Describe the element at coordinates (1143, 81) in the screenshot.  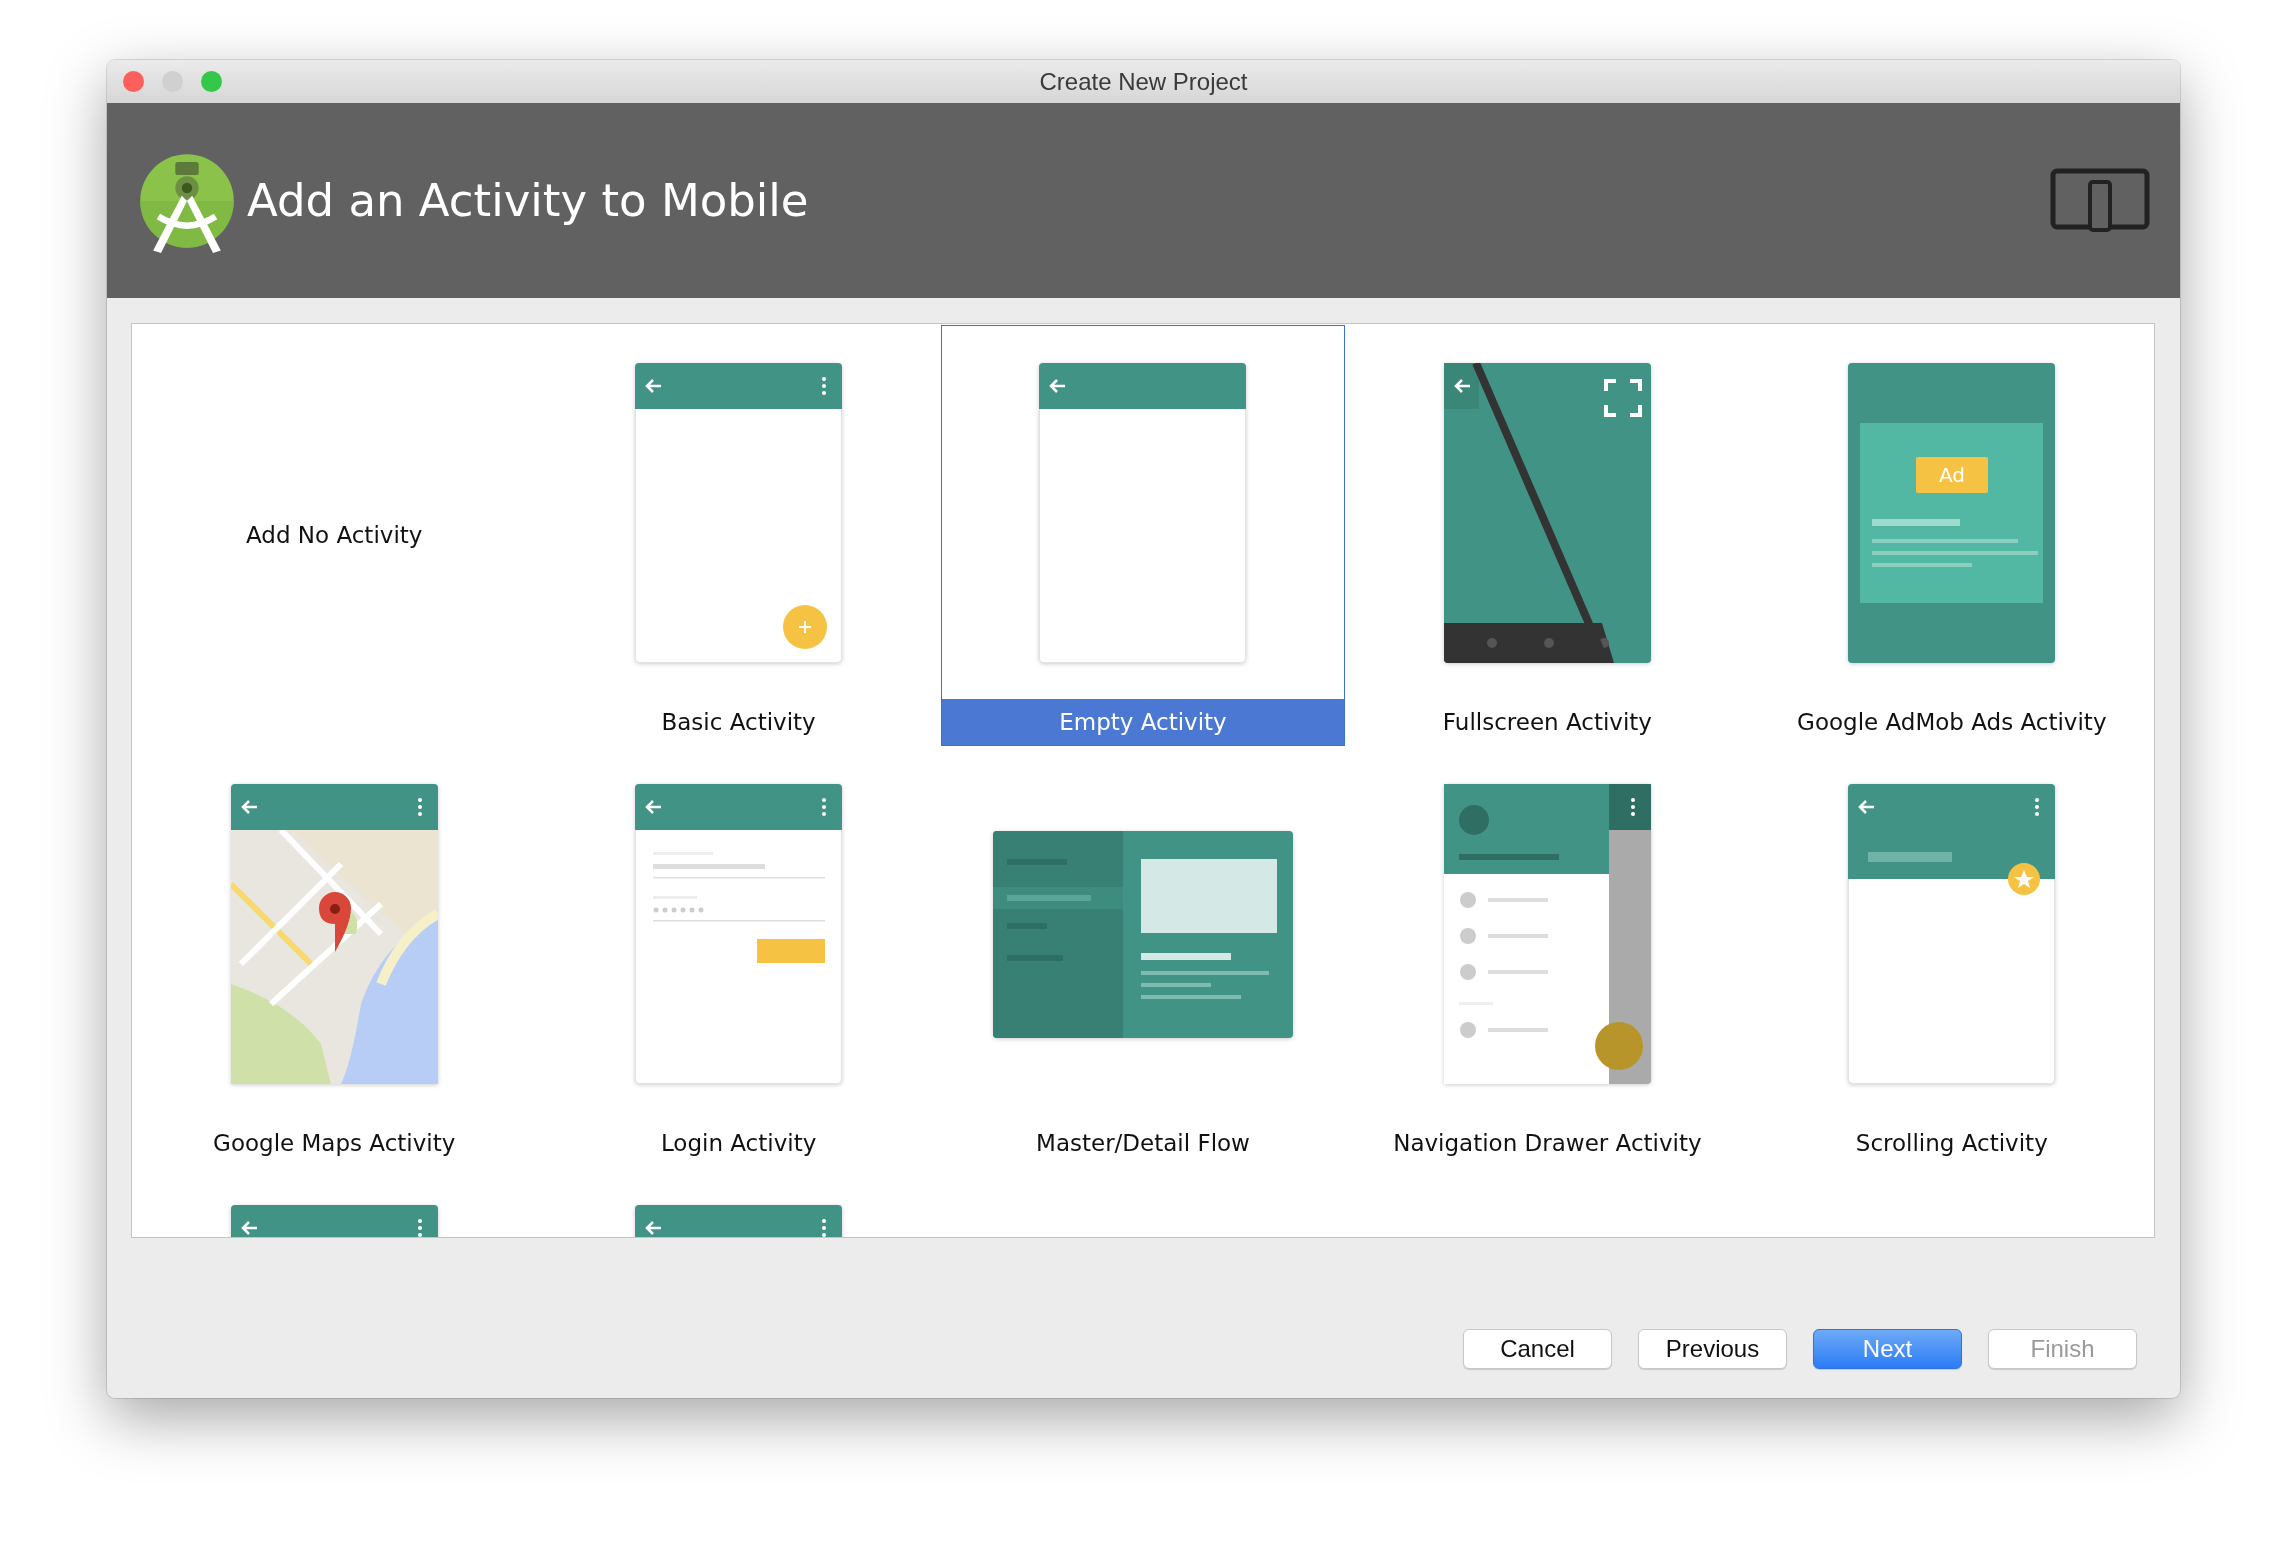
I see `window-title: Create New Project` at that location.